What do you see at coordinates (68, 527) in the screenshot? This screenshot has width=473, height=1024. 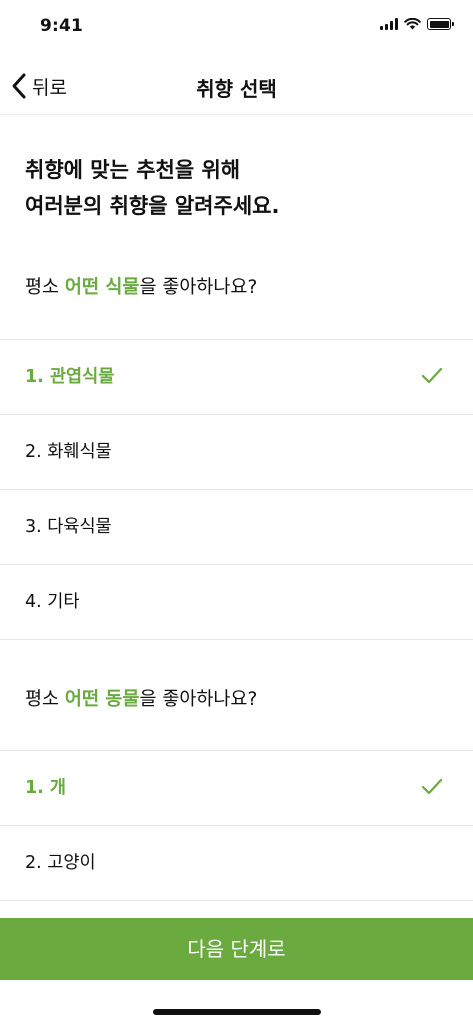 I see `option-label: 3. 다육식물` at bounding box center [68, 527].